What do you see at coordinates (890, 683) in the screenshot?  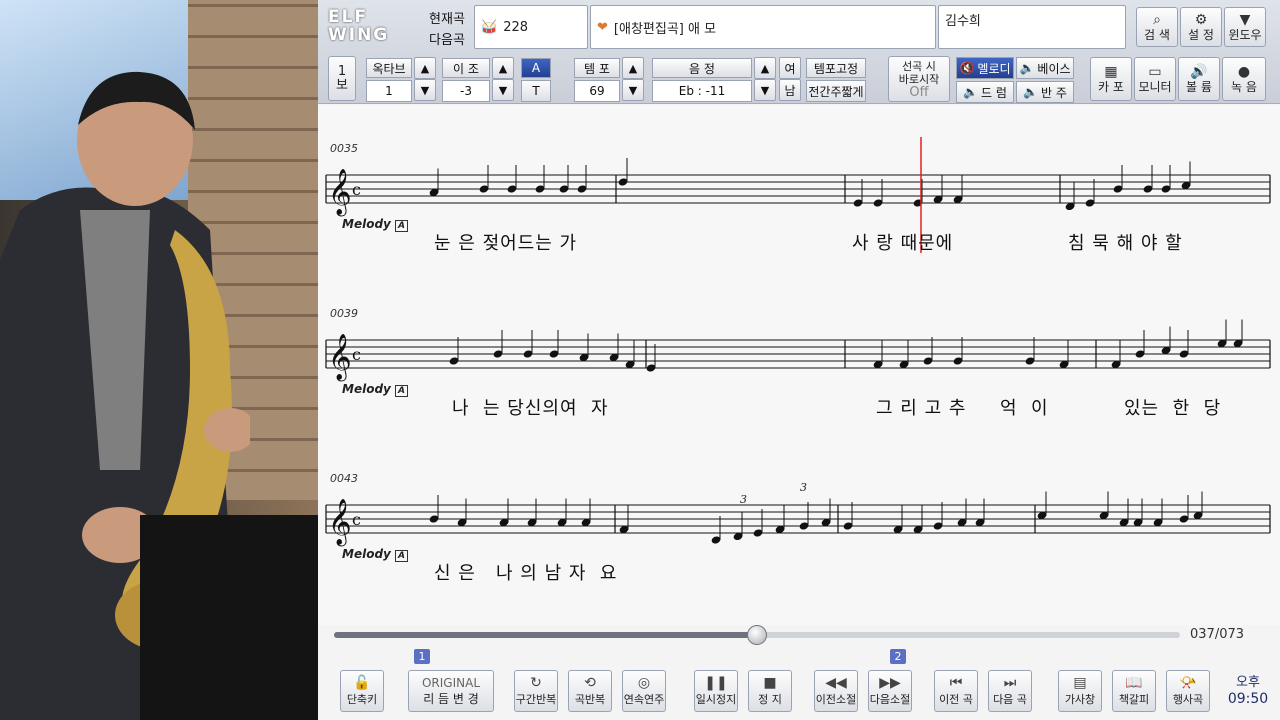 I see `fast-forward-icon: ▶▶` at bounding box center [890, 683].